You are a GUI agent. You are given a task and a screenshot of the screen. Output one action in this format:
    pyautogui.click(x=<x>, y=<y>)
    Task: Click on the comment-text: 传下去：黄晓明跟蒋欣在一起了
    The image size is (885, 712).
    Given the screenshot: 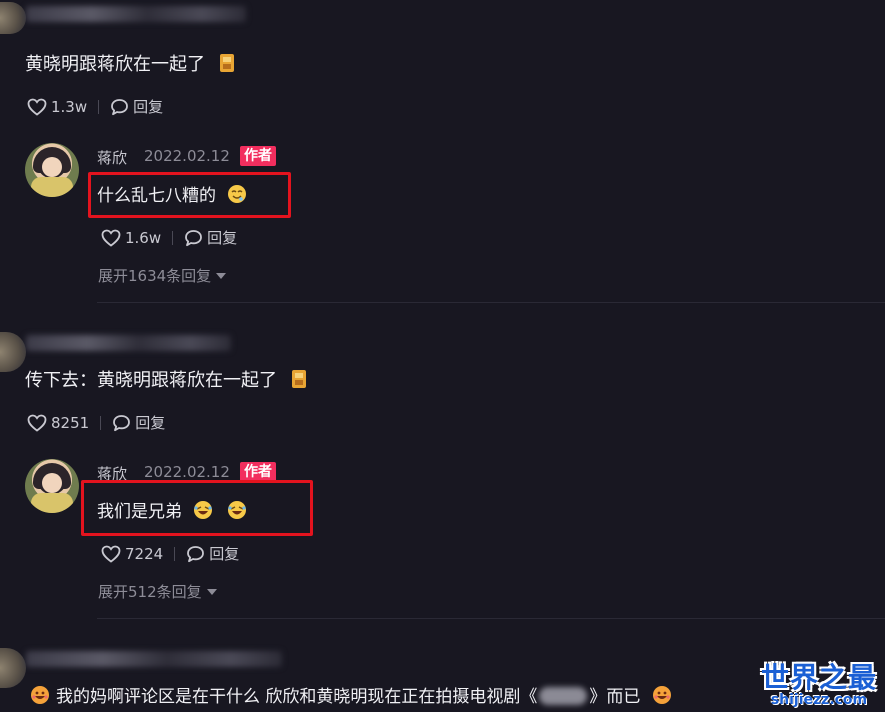 What is the action you would take?
    pyautogui.click(x=167, y=379)
    